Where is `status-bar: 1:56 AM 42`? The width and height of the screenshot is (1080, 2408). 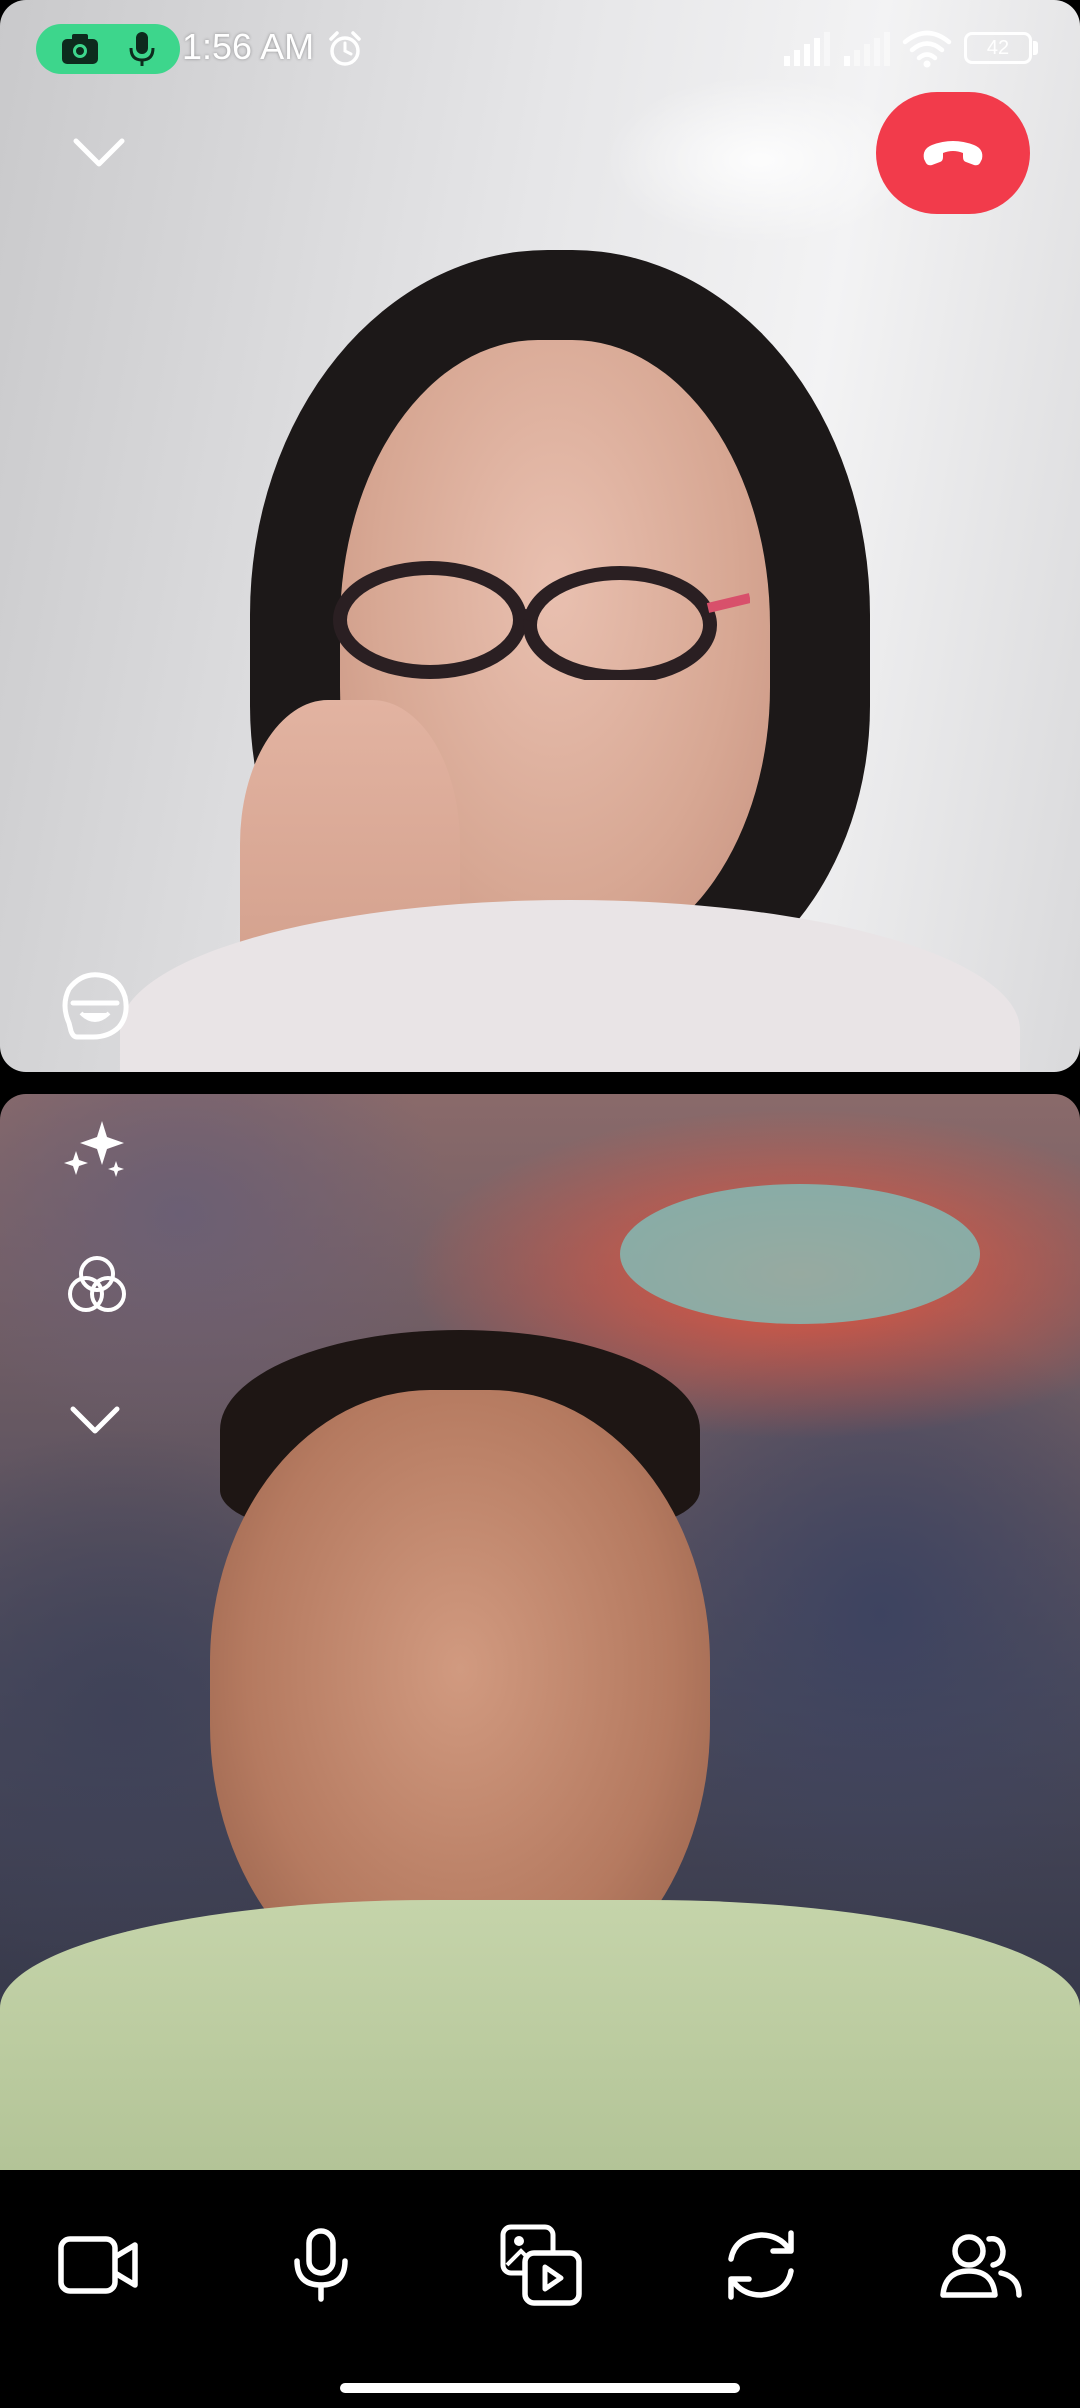 status-bar: 1:56 AM 42 is located at coordinates (540, 48).